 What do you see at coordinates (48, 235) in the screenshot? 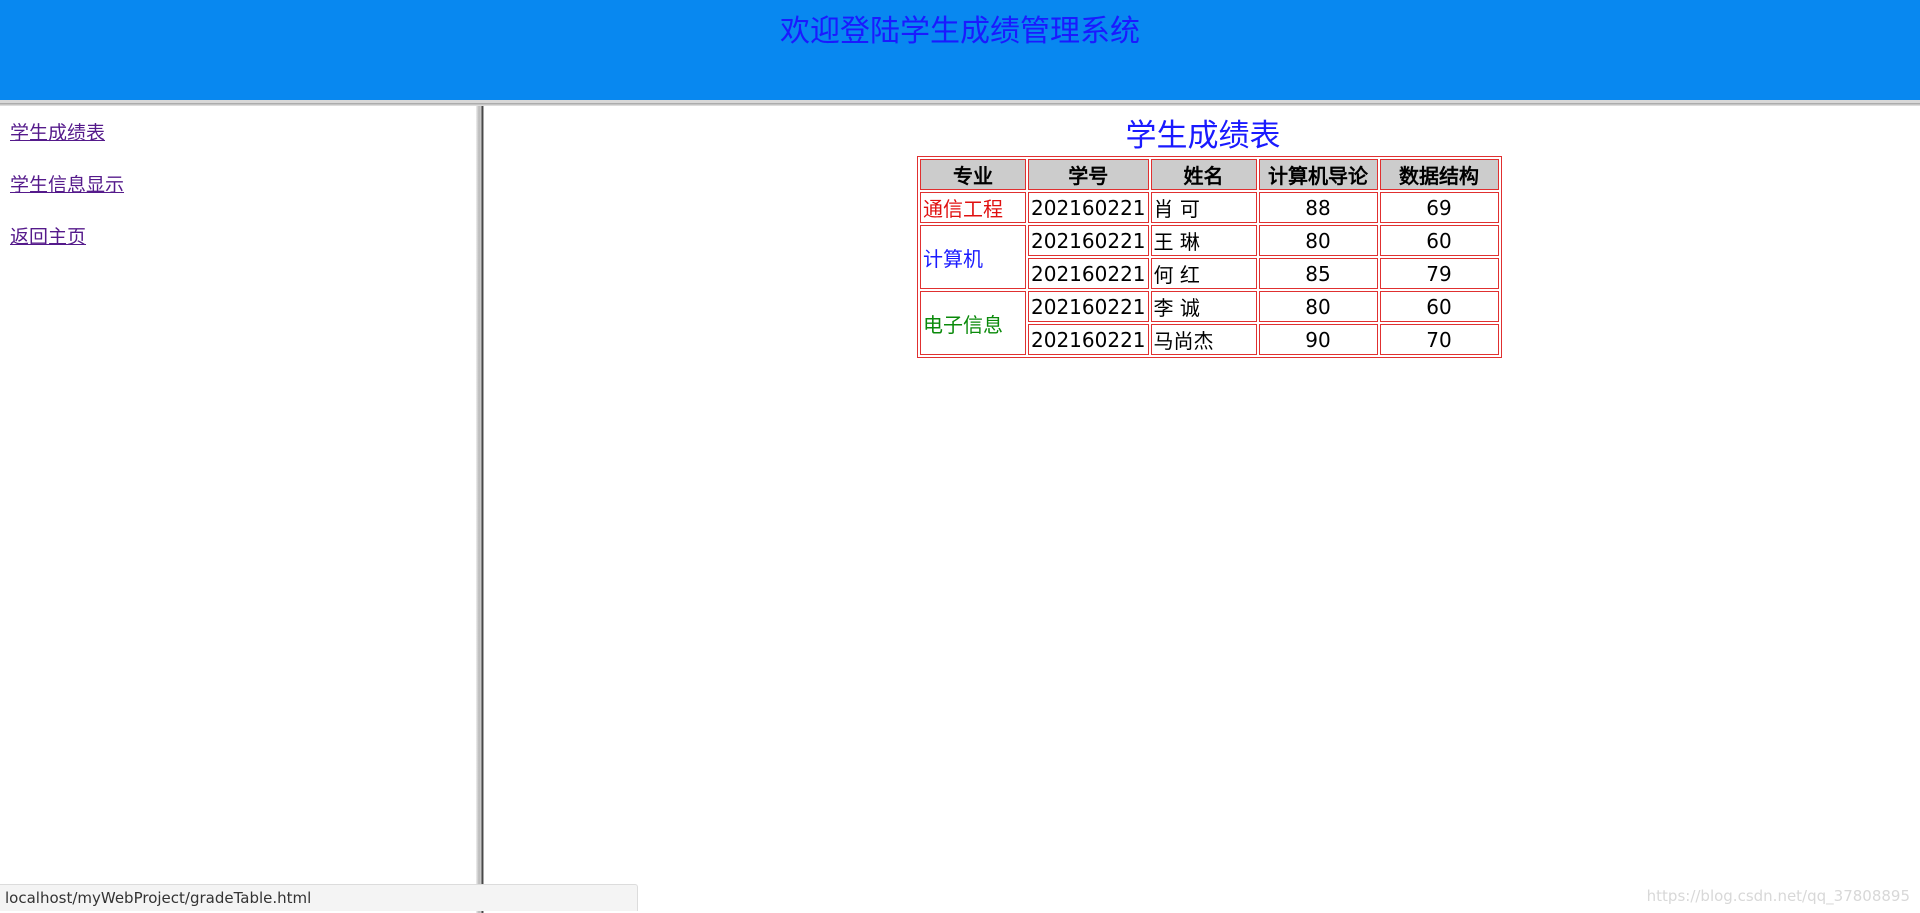
I see `nav-link-home: 返回主页` at bounding box center [48, 235].